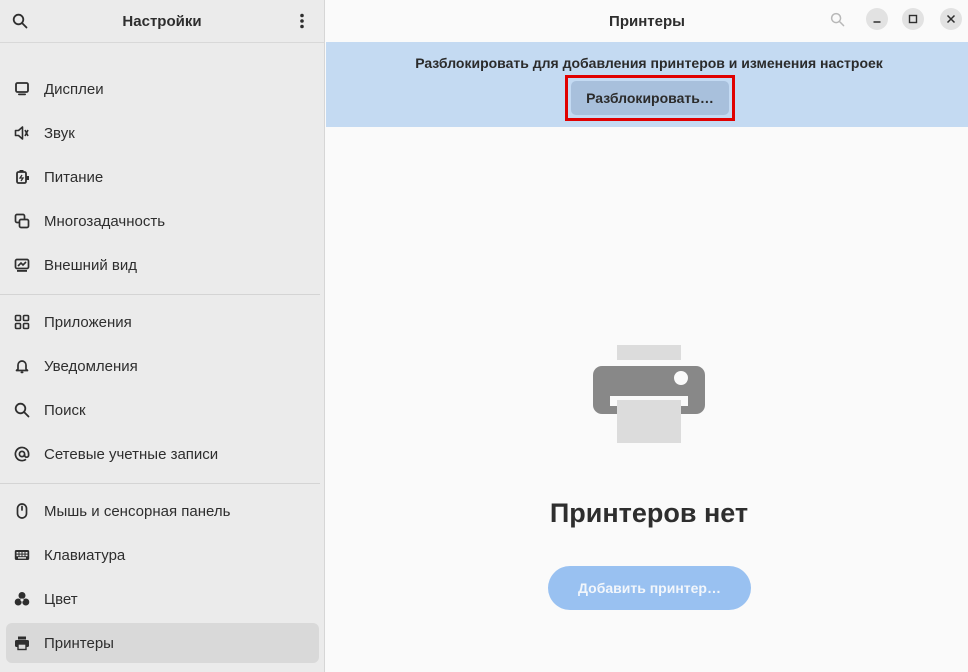 This screenshot has width=968, height=672. What do you see at coordinates (162, 643) in the screenshot?
I see `sidebar-item-printers: Принтеры` at bounding box center [162, 643].